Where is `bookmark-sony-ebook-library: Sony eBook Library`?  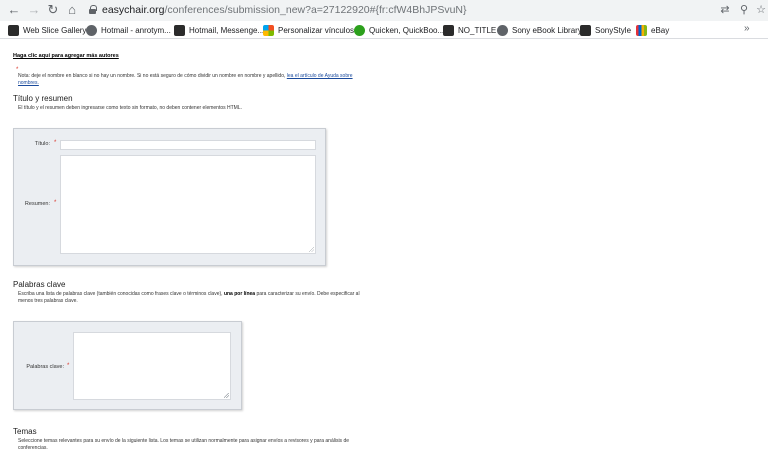 bookmark-sony-ebook-library: Sony eBook Library is located at coordinates (539, 30).